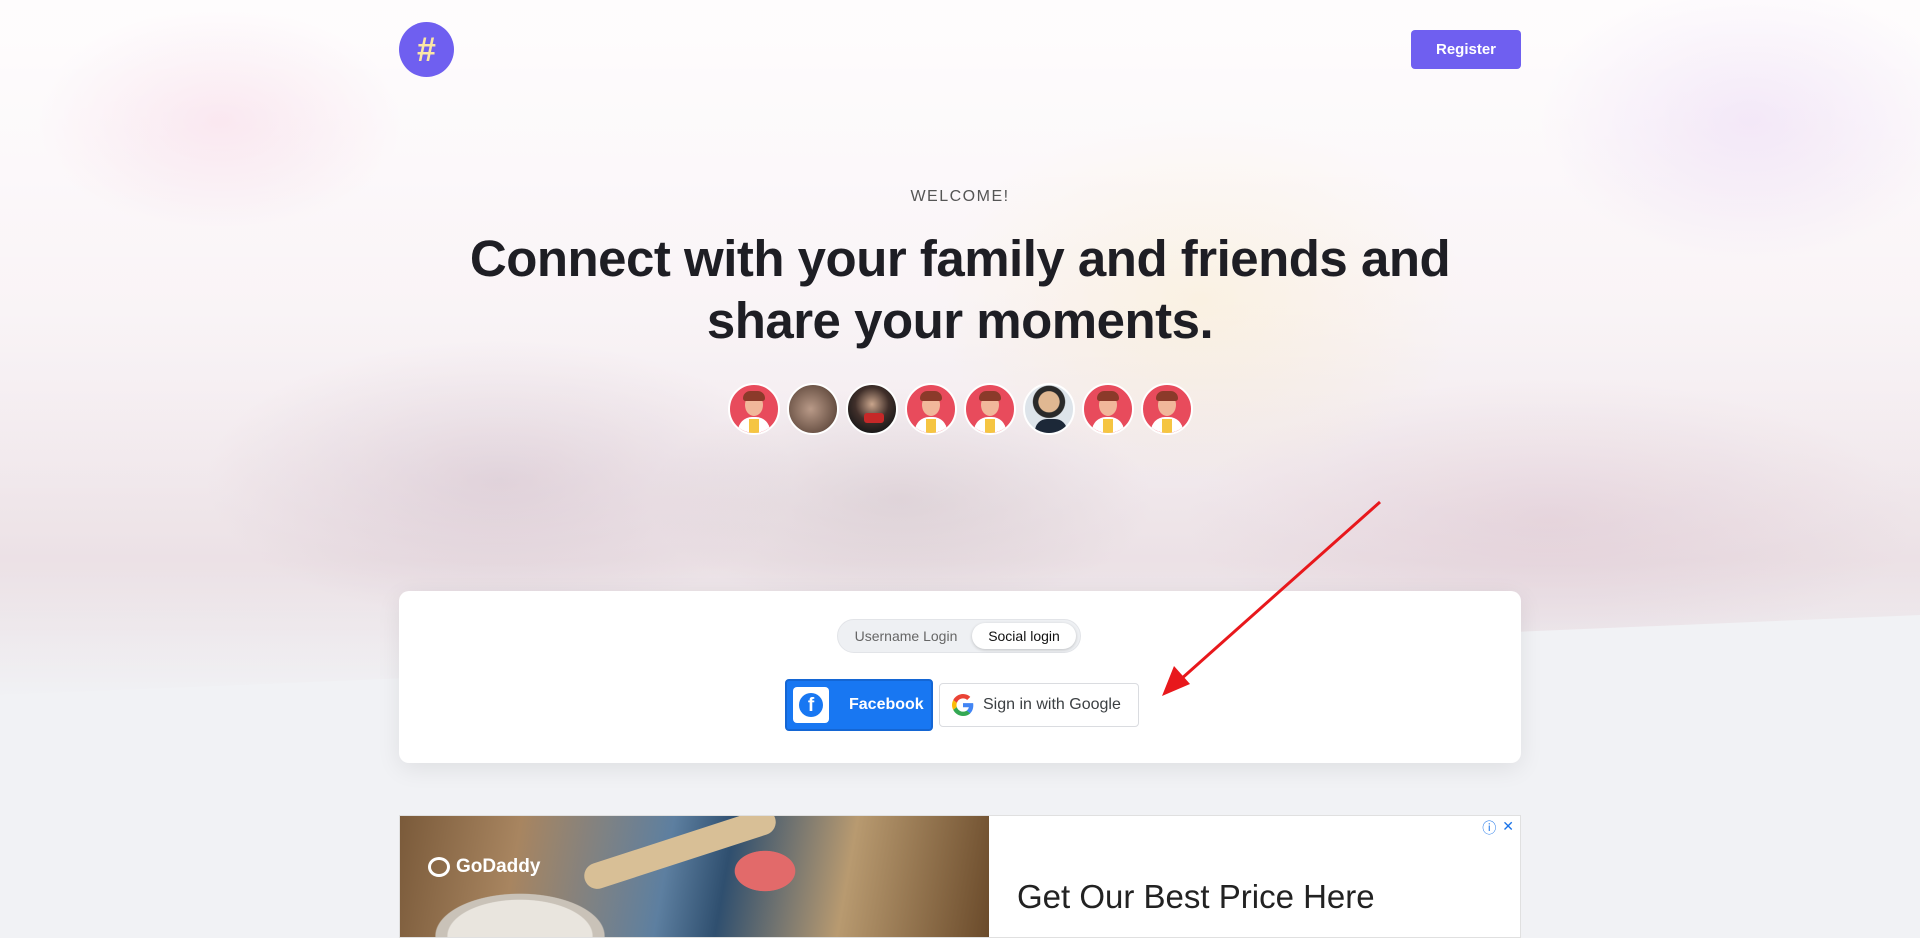  What do you see at coordinates (811, 705) in the screenshot?
I see `facebook-icon: f` at bounding box center [811, 705].